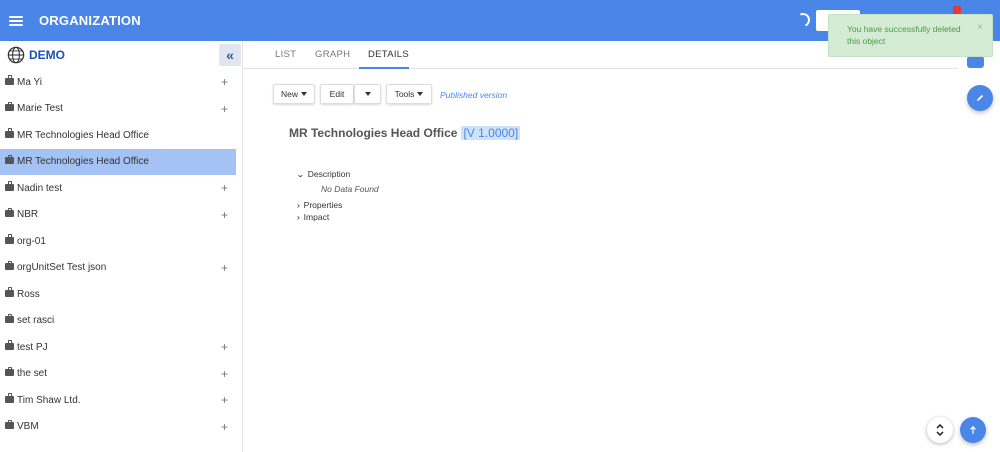  I want to click on collapse-sidebar-button: «, so click(230, 55).